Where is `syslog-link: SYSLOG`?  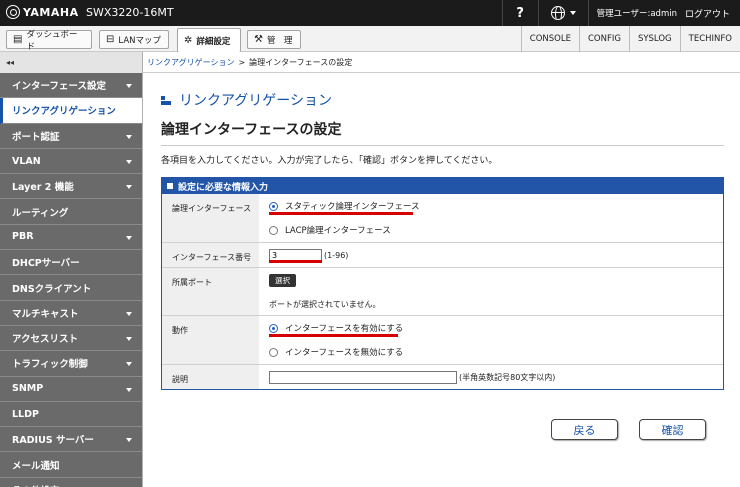
syslog-link: SYSLOG is located at coordinates (654, 39).